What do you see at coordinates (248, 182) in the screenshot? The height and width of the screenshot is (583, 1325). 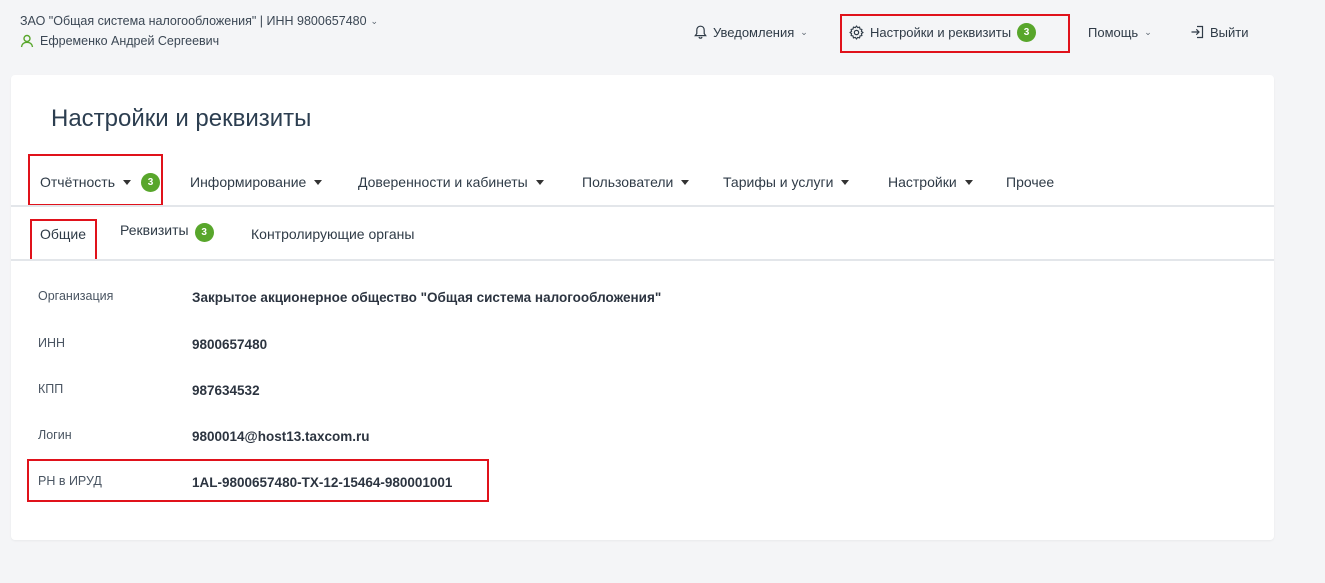 I see `tab-label: Информирование` at bounding box center [248, 182].